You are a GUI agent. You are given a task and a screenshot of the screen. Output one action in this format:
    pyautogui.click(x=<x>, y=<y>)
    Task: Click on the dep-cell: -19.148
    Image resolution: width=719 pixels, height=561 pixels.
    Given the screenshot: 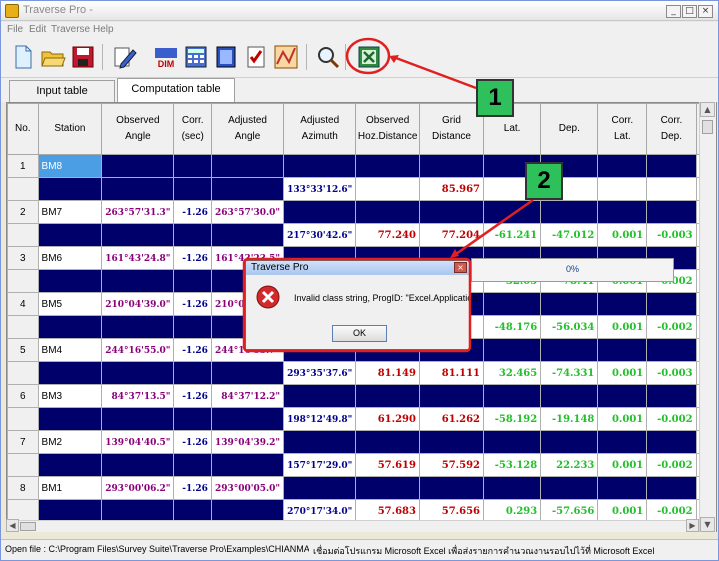 What is the action you would take?
    pyautogui.click(x=569, y=419)
    